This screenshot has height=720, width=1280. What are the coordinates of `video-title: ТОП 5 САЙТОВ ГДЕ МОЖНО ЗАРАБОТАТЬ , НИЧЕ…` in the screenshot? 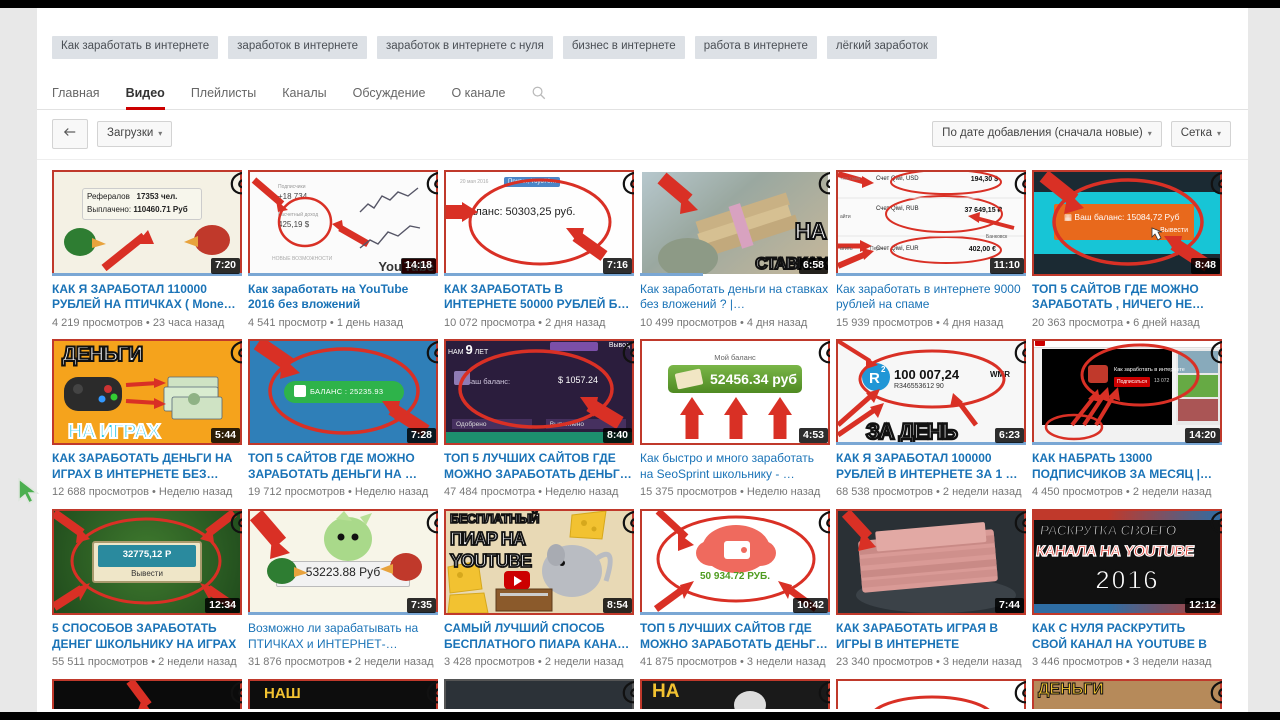 It's located at (1127, 298).